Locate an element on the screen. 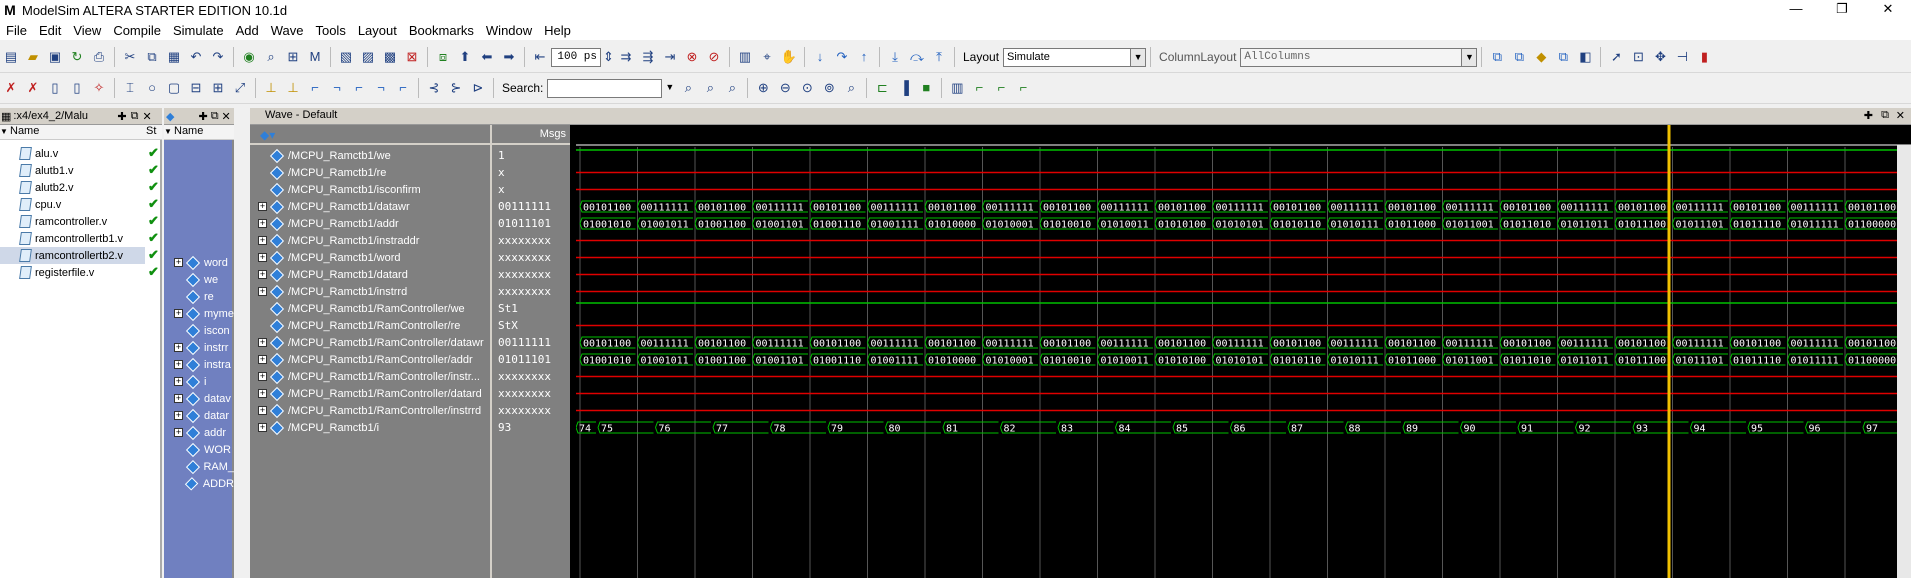  edge-next-icon: ⊥ is located at coordinates (293, 88).